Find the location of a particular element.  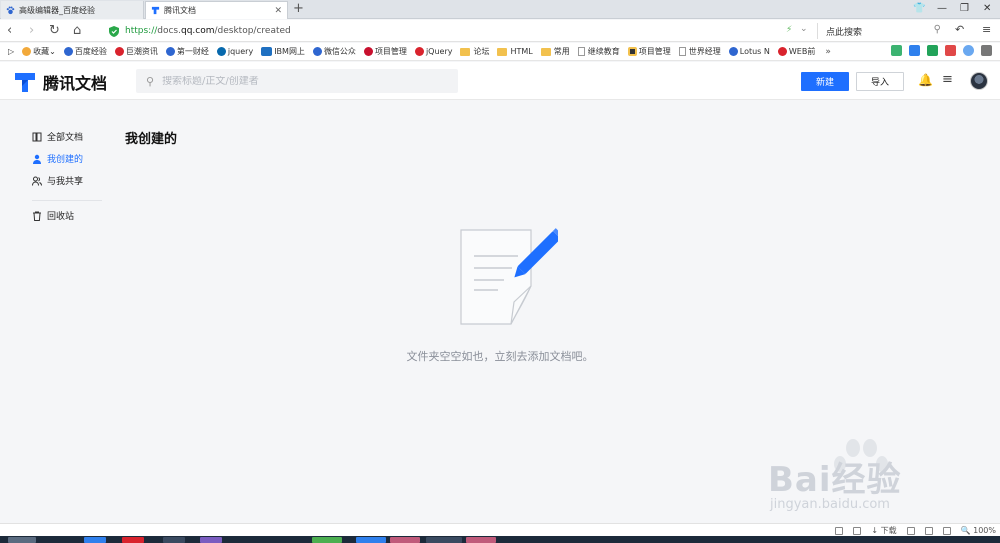

sidebar-item-shared: 与我共享 is located at coordinates (57, 180).